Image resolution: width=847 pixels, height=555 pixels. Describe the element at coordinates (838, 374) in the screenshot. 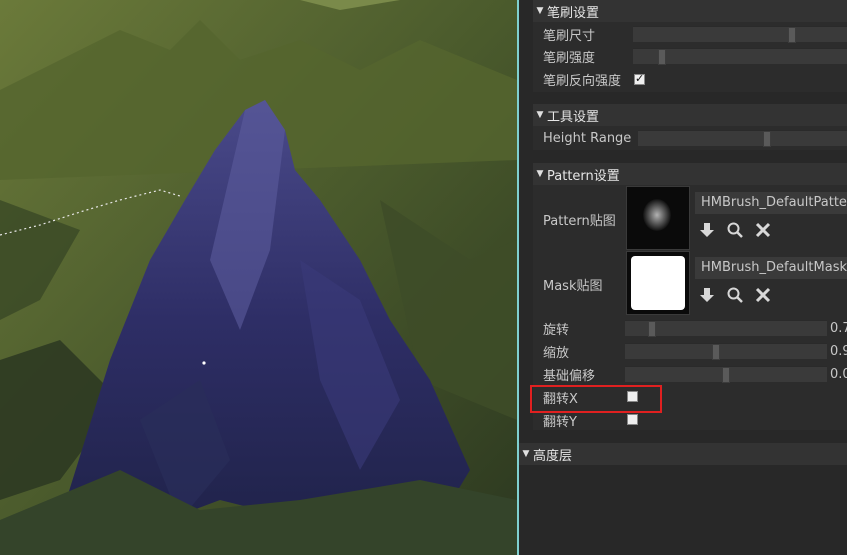

I see `base-offset-value: 0.0` at that location.